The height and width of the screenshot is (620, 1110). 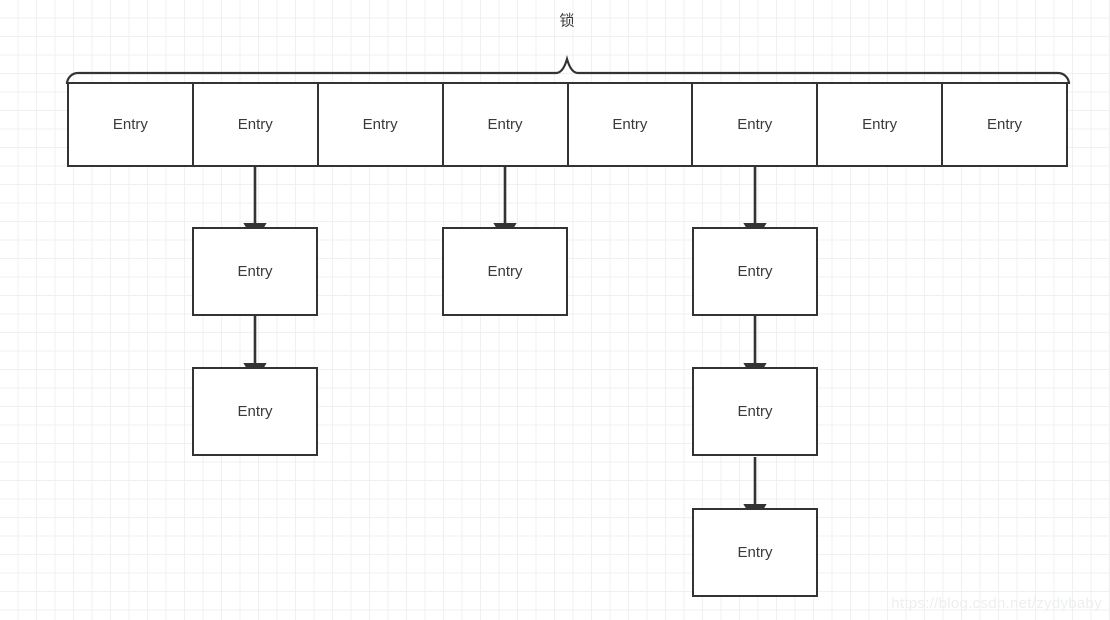 I want to click on brace-path, so click(x=568, y=69).